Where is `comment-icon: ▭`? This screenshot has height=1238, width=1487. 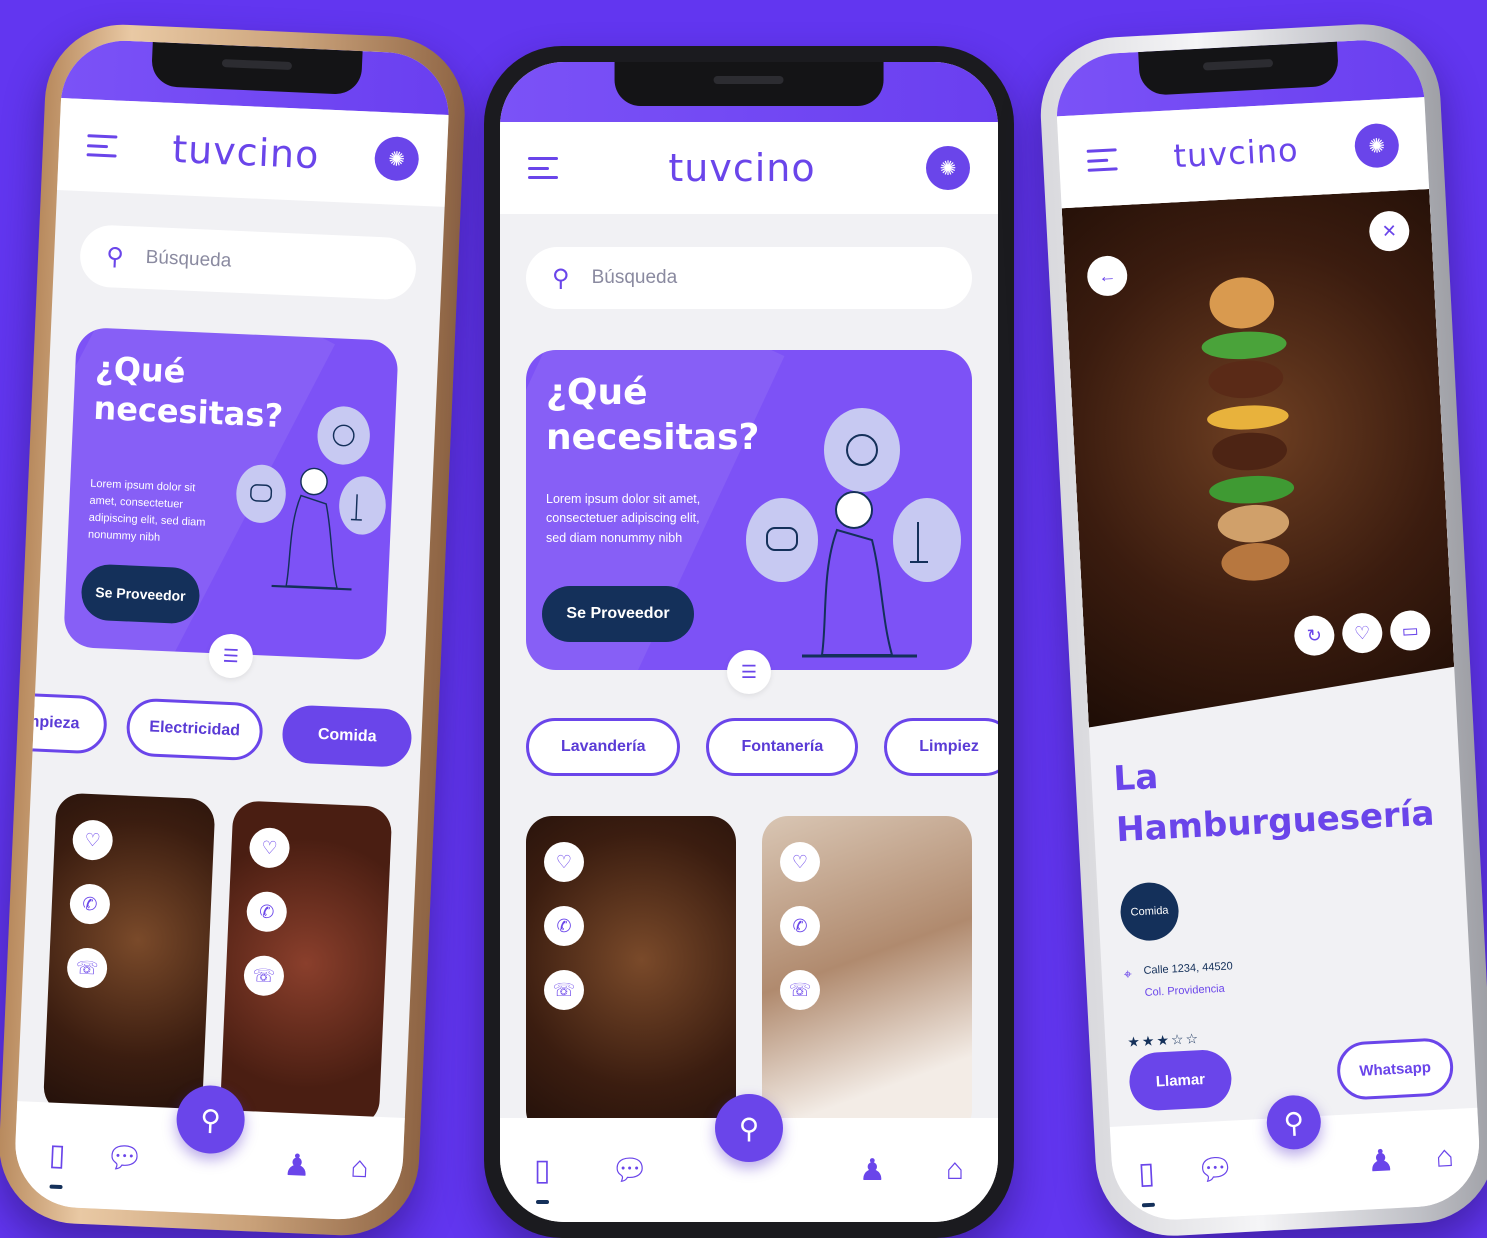
comment-icon: ▭ is located at coordinates (1410, 631).